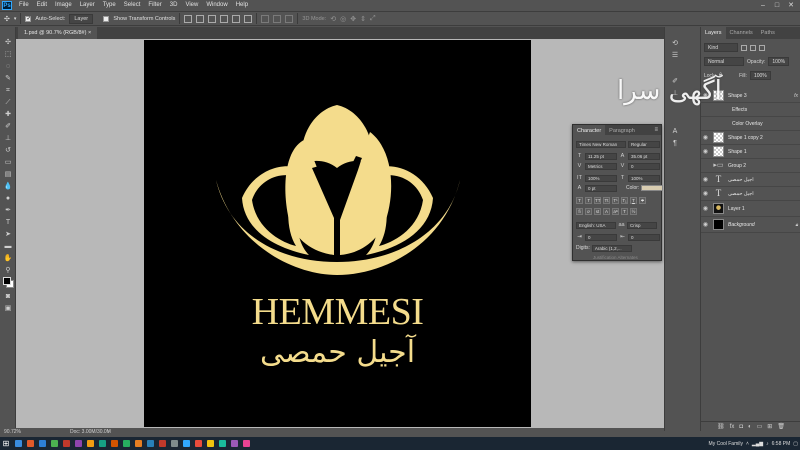  What do you see at coordinates (24, 5) in the screenshot?
I see `menu-item-file: File` at bounding box center [24, 5].